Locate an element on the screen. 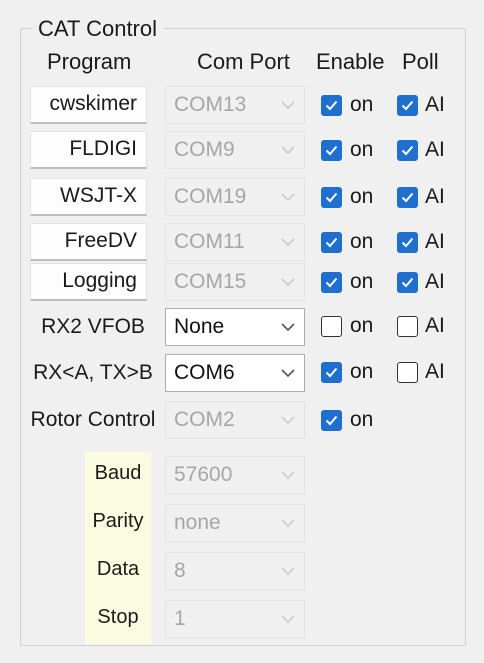  program-0-poll-checkbox is located at coordinates (407, 105).